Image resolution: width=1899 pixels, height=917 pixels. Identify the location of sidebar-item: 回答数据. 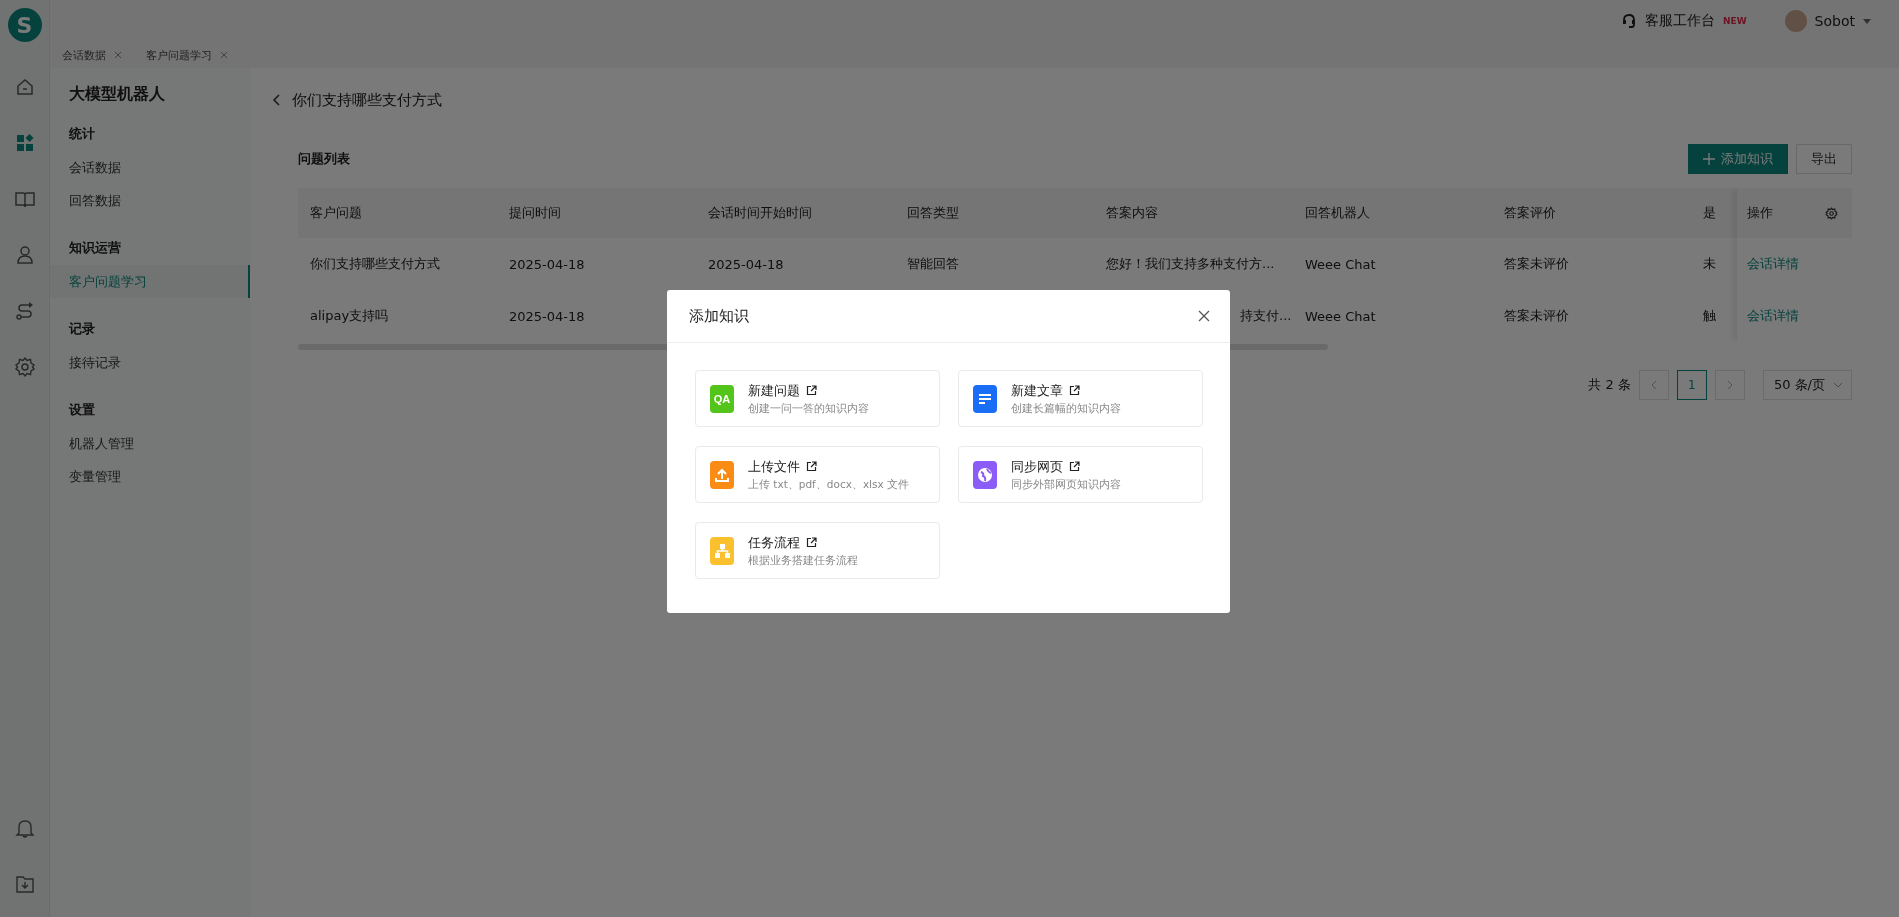
(150, 200).